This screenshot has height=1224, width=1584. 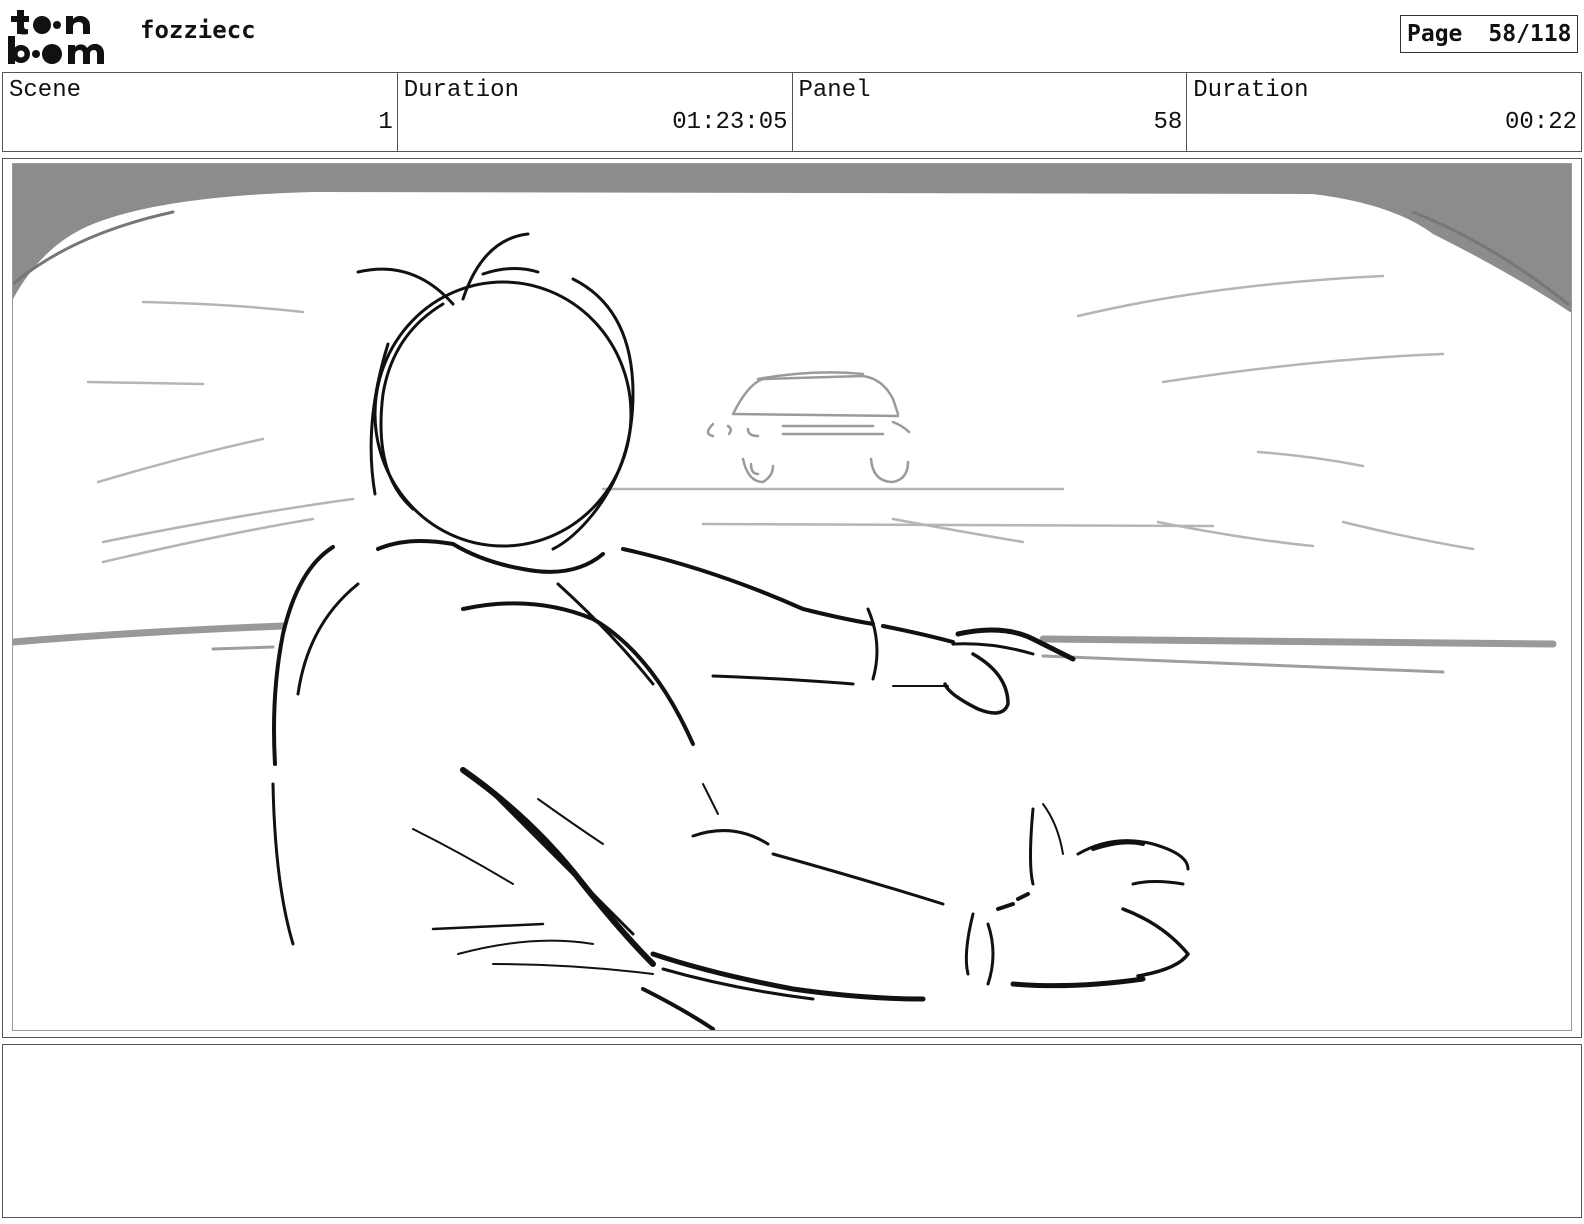 What do you see at coordinates (1384, 112) in the screenshot?
I see `panel-duration-cell: Duration 00:22` at bounding box center [1384, 112].